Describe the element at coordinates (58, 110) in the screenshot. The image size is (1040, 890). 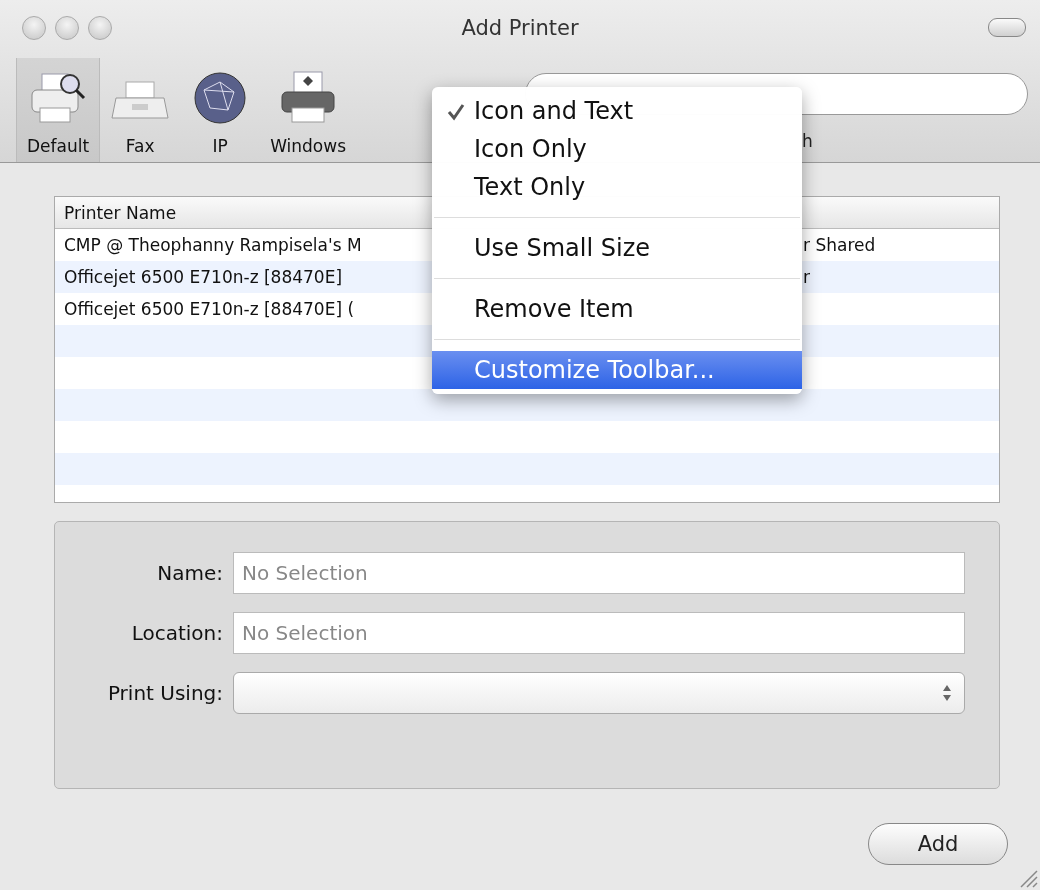
I see `toolbar-button: Default` at that location.